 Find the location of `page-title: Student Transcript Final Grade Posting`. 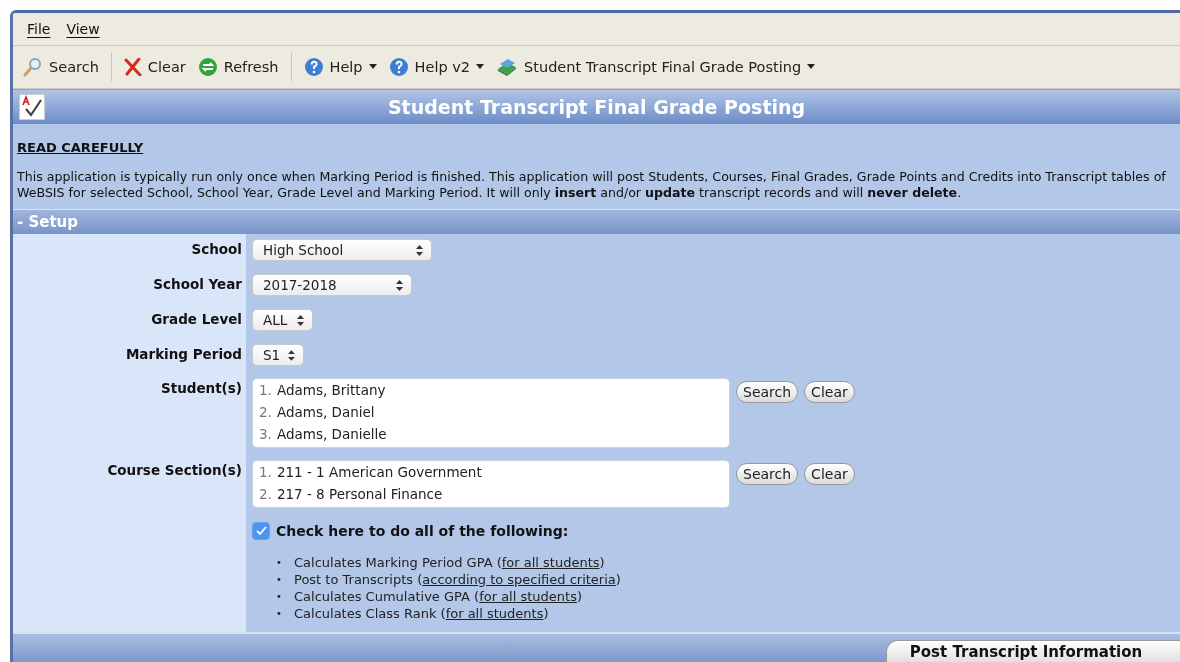

page-title: Student Transcript Final Grade Posting is located at coordinates (596, 107).